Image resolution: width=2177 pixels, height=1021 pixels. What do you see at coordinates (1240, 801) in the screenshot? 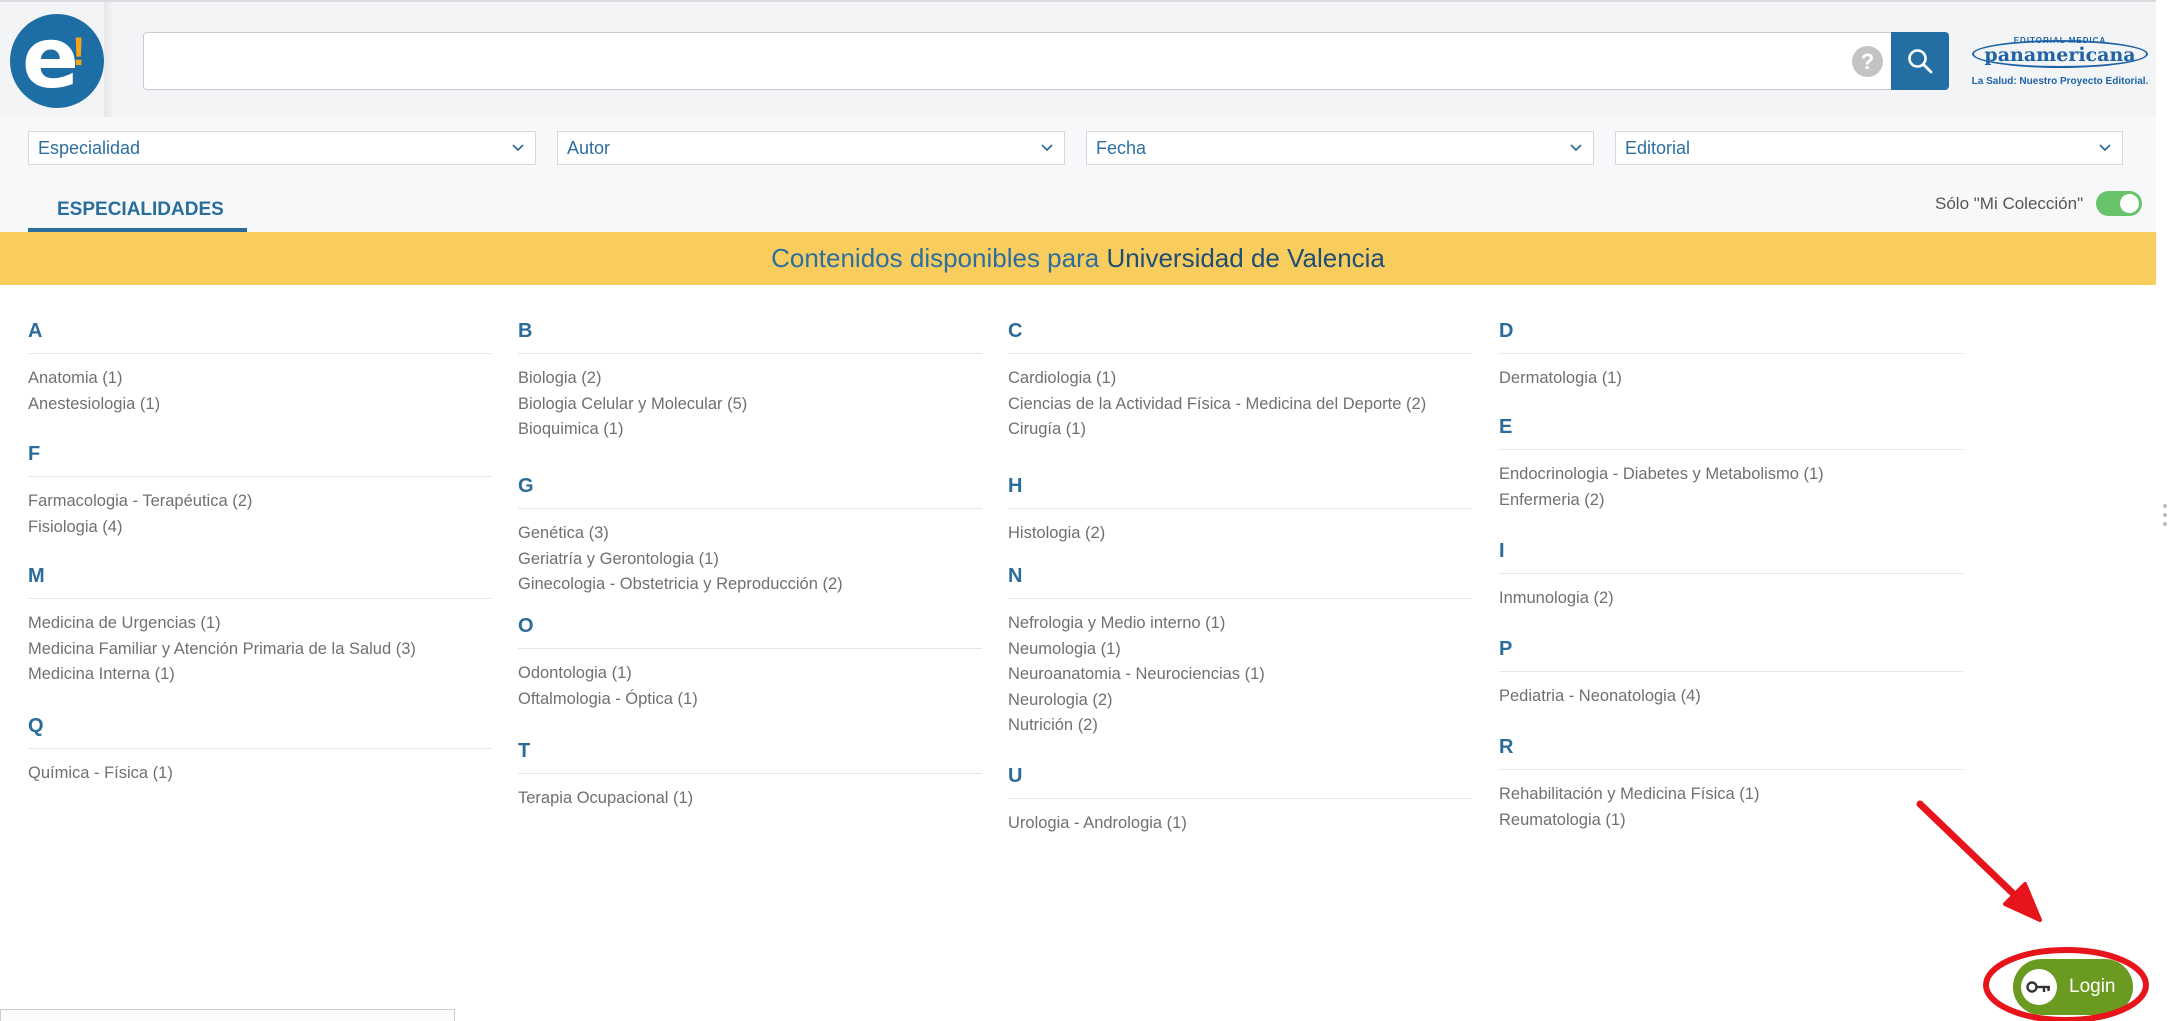
I see `letter-group-u: U Urologia - Andrologia (1)` at bounding box center [1240, 801].